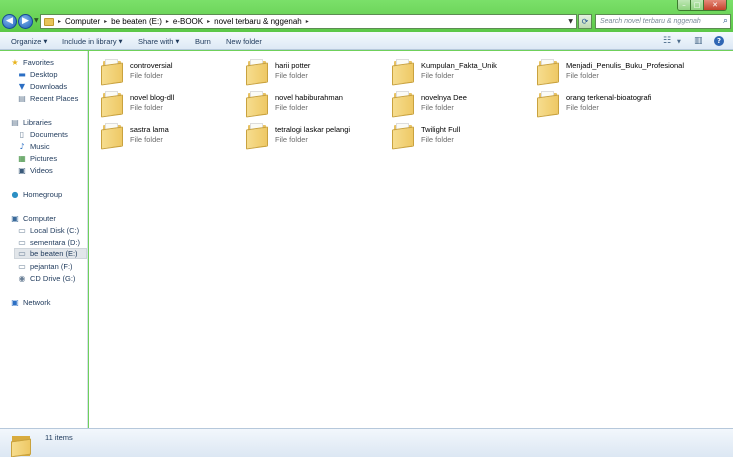  I want to click on sidebar-item-label: Libraries, so click(37, 122).